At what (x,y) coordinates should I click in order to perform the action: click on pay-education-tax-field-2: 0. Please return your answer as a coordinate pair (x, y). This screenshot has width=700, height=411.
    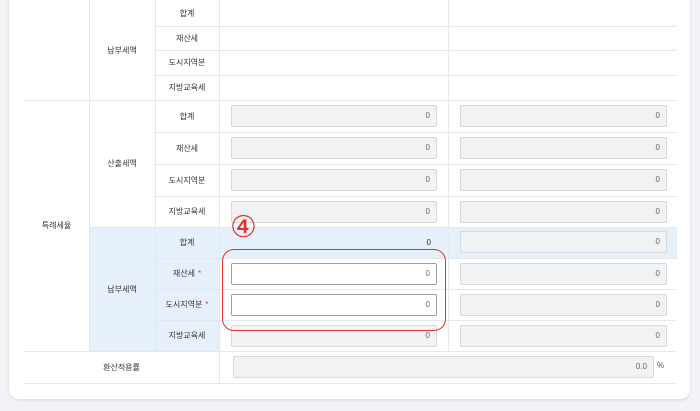
    Looking at the image, I should click on (563, 336).